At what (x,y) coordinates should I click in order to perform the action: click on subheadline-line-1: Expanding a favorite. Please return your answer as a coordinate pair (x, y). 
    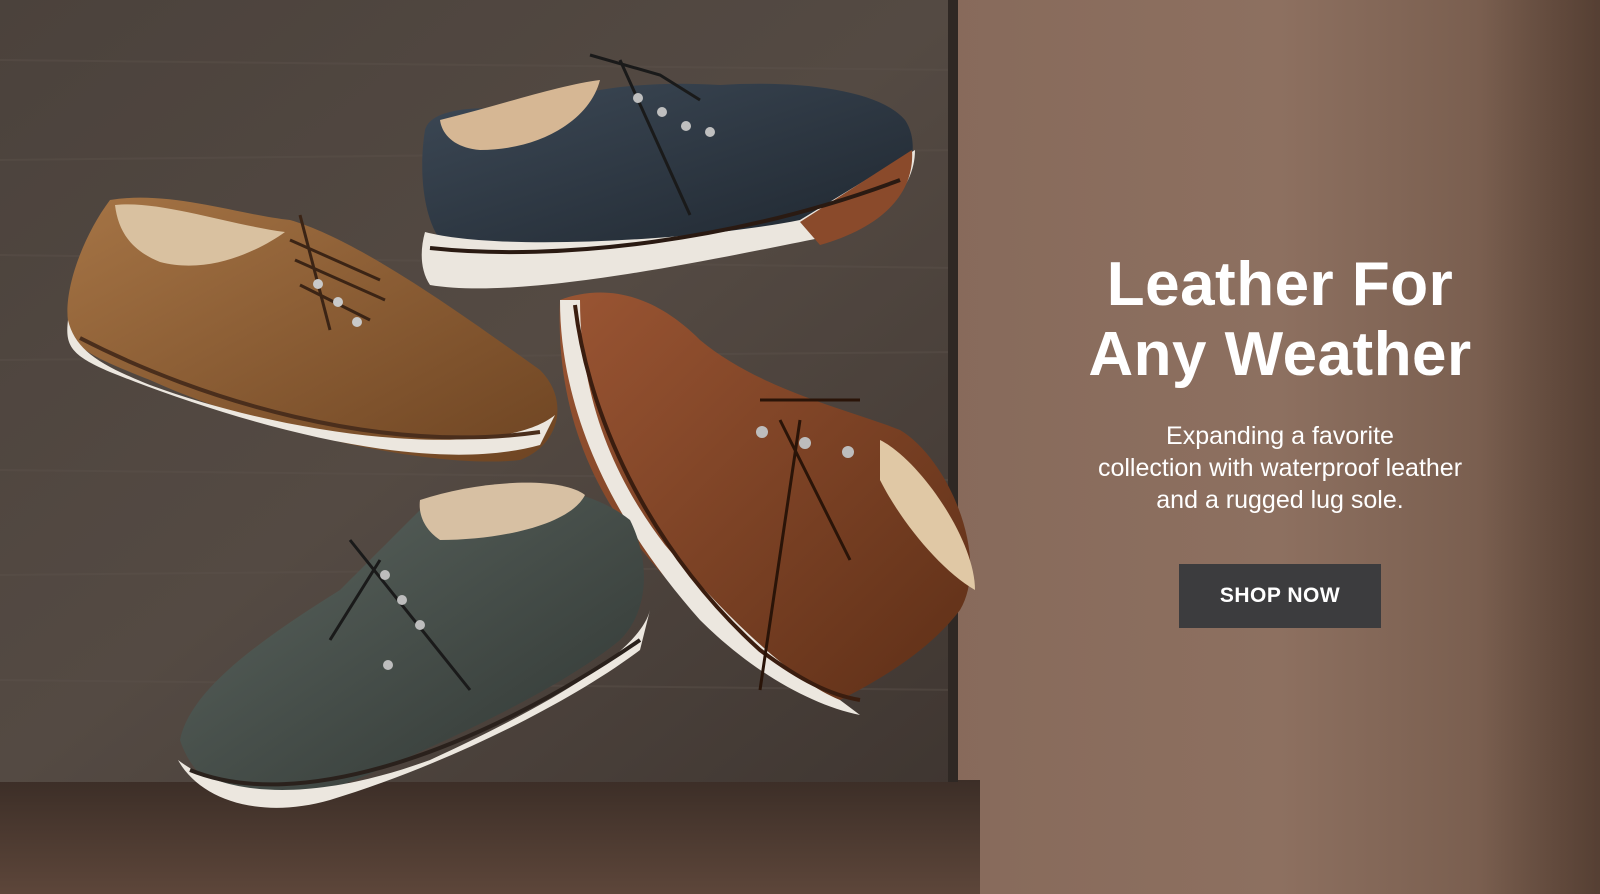
    Looking at the image, I should click on (1280, 436).